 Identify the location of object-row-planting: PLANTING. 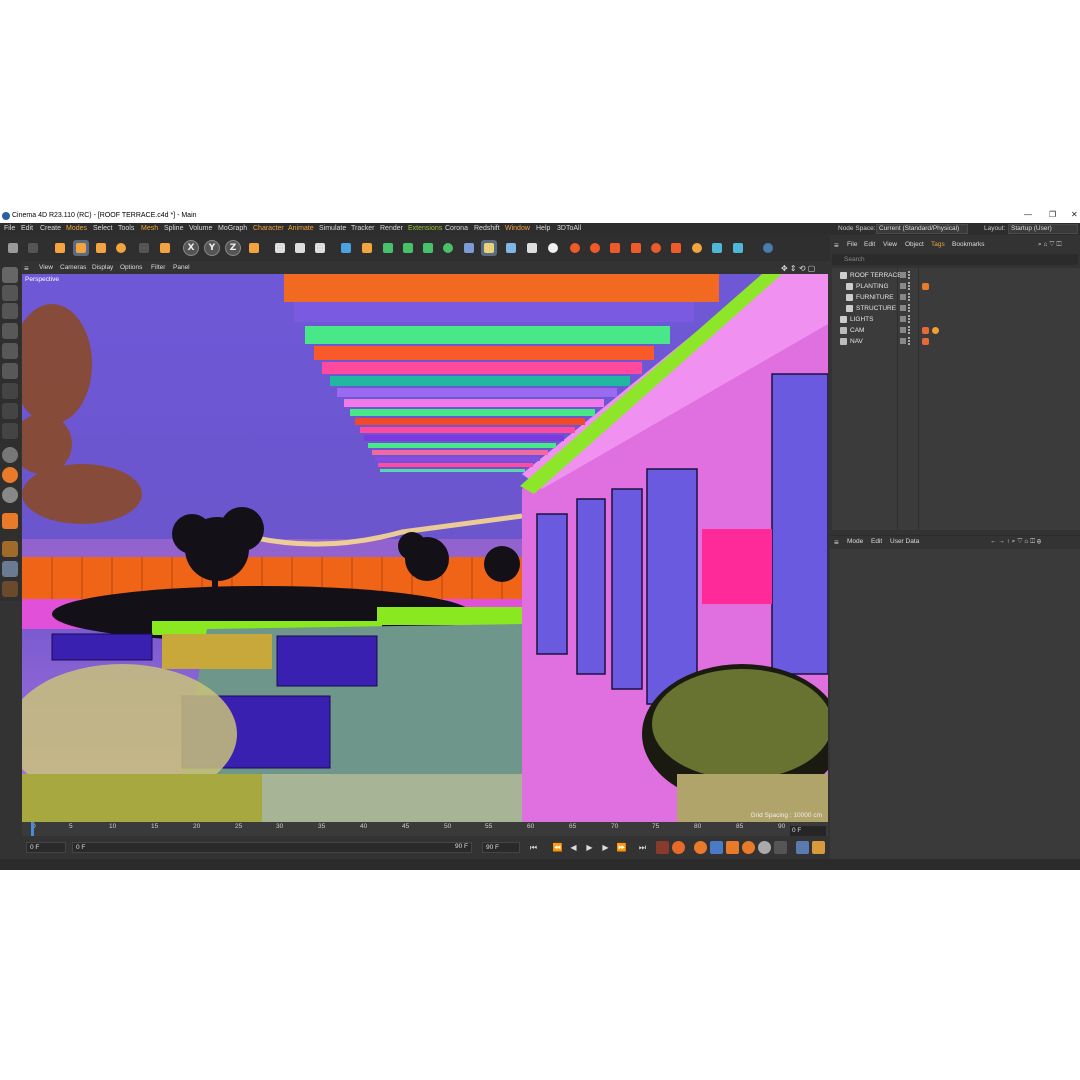
(956, 286).